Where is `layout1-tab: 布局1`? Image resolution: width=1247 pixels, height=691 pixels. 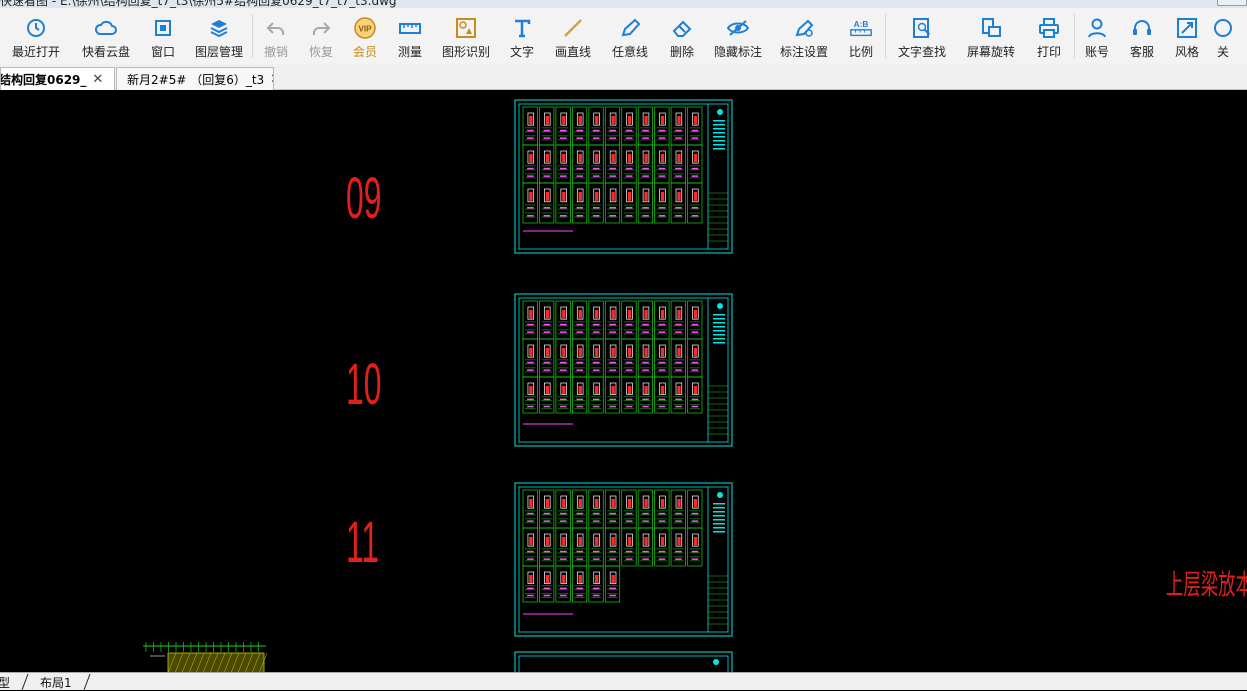 layout1-tab: 布局1 is located at coordinates (56, 682).